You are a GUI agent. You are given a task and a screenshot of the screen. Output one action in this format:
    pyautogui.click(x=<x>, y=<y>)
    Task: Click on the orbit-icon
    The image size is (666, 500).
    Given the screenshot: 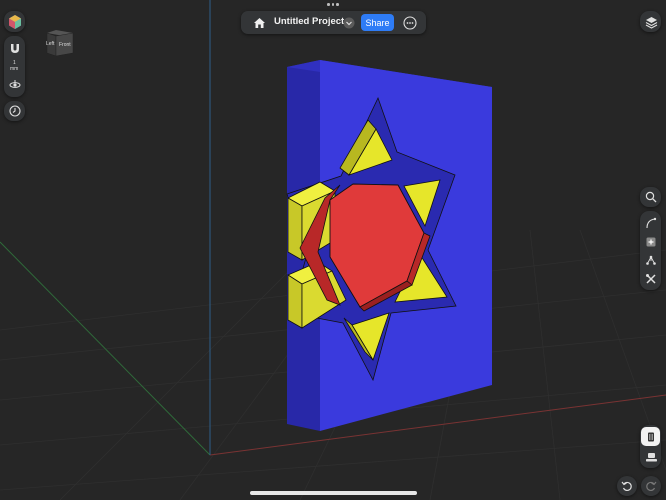 What is the action you would take?
    pyautogui.click(x=15, y=85)
    